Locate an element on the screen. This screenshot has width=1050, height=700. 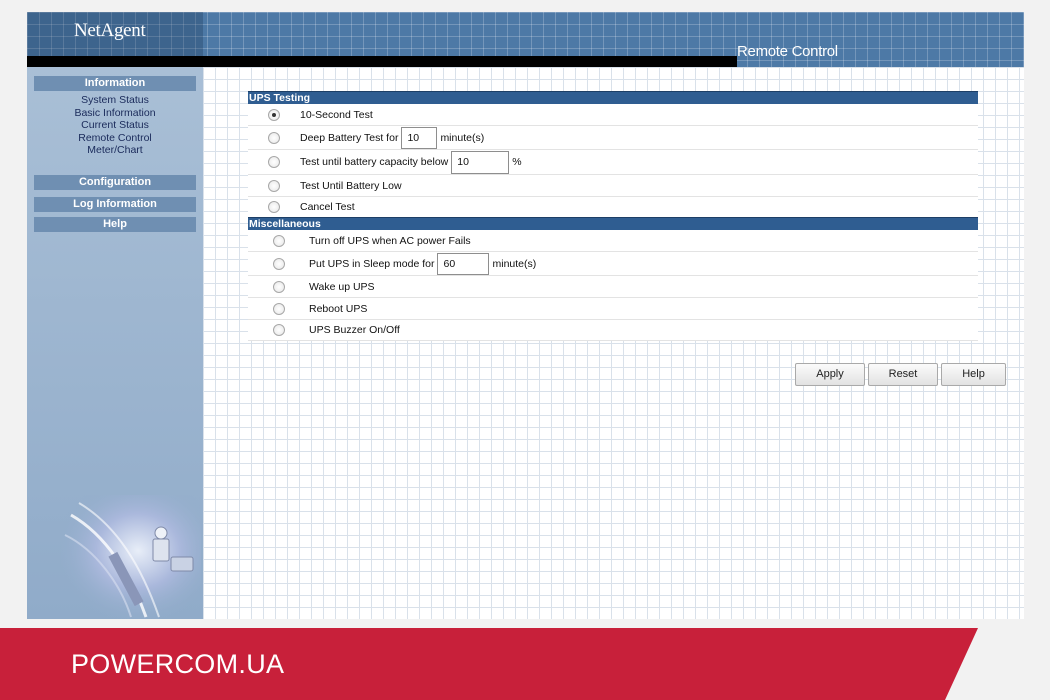
label-until-battery-low: Test Until Battery Low is located at coordinates (351, 185).